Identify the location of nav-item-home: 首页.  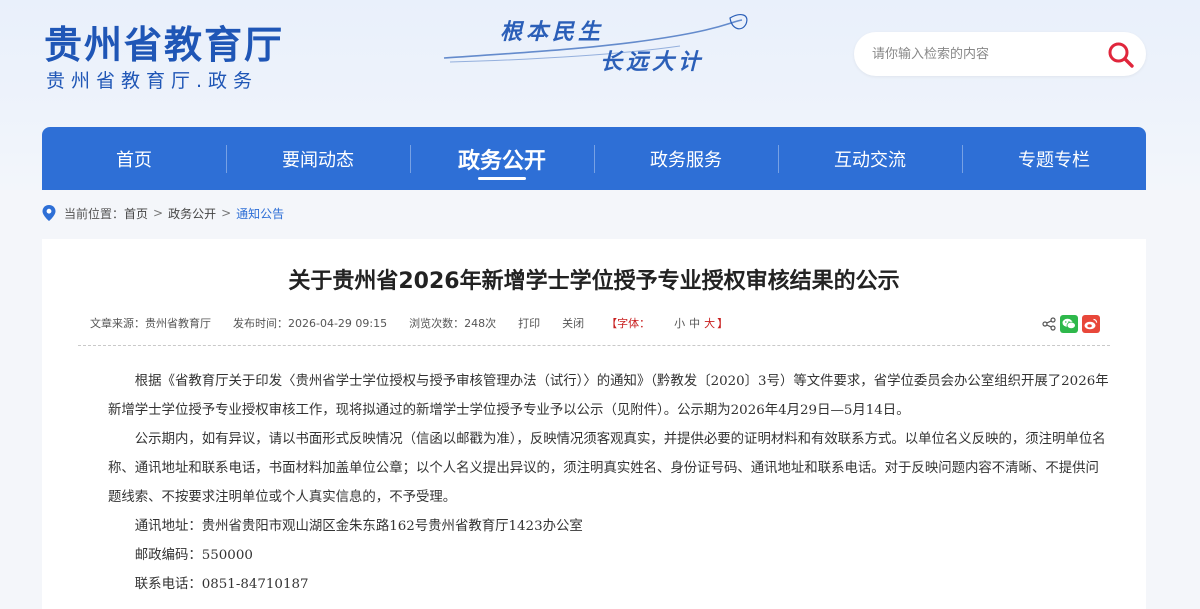
(134, 158).